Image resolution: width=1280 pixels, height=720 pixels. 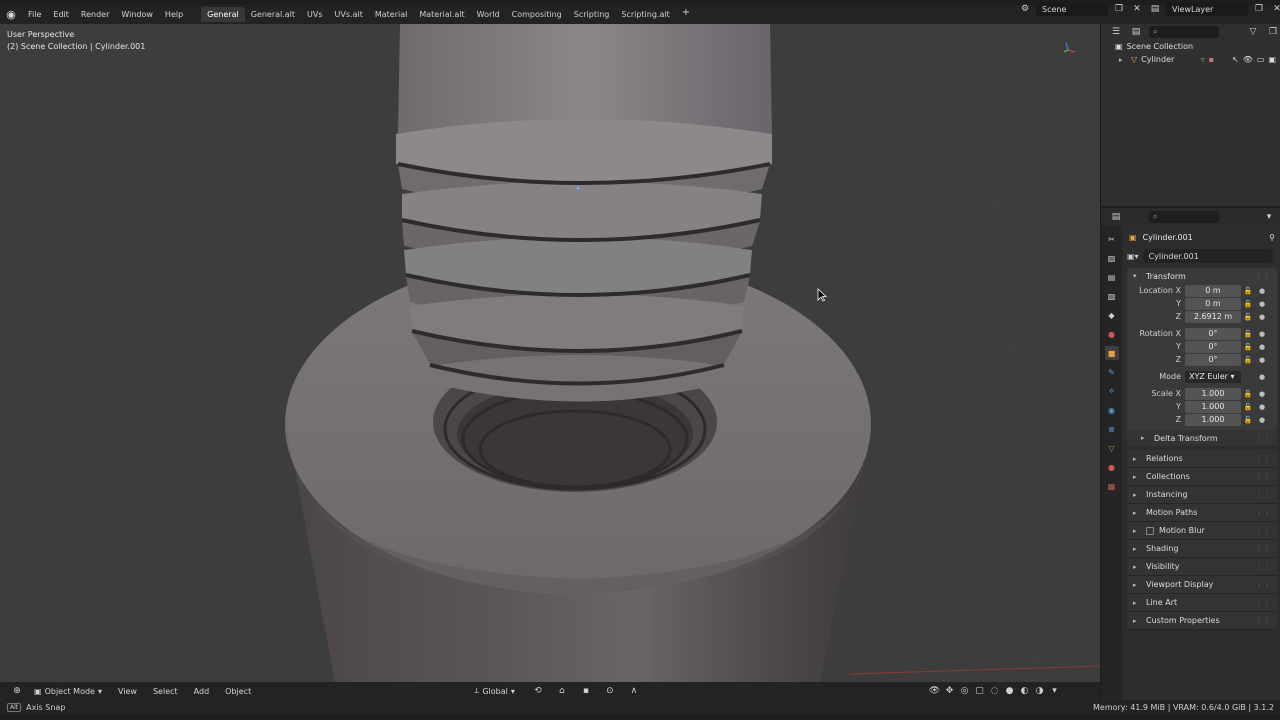 I want to click on section-viewport-display: ▸ Viewport Display ⋮⋮, so click(x=1202, y=585).